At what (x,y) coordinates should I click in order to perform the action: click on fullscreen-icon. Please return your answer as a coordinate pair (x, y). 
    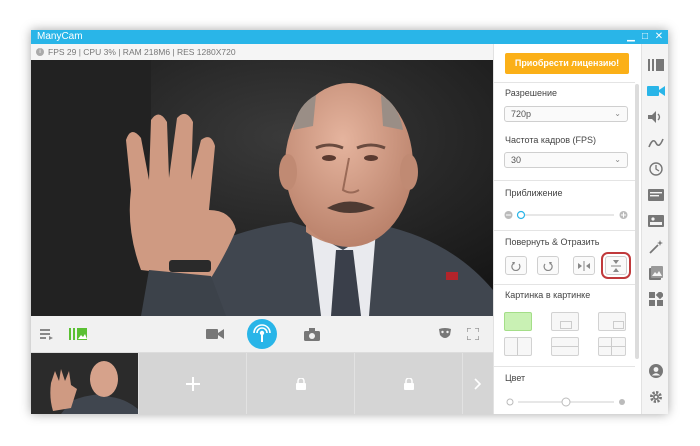
    Looking at the image, I should click on (473, 334).